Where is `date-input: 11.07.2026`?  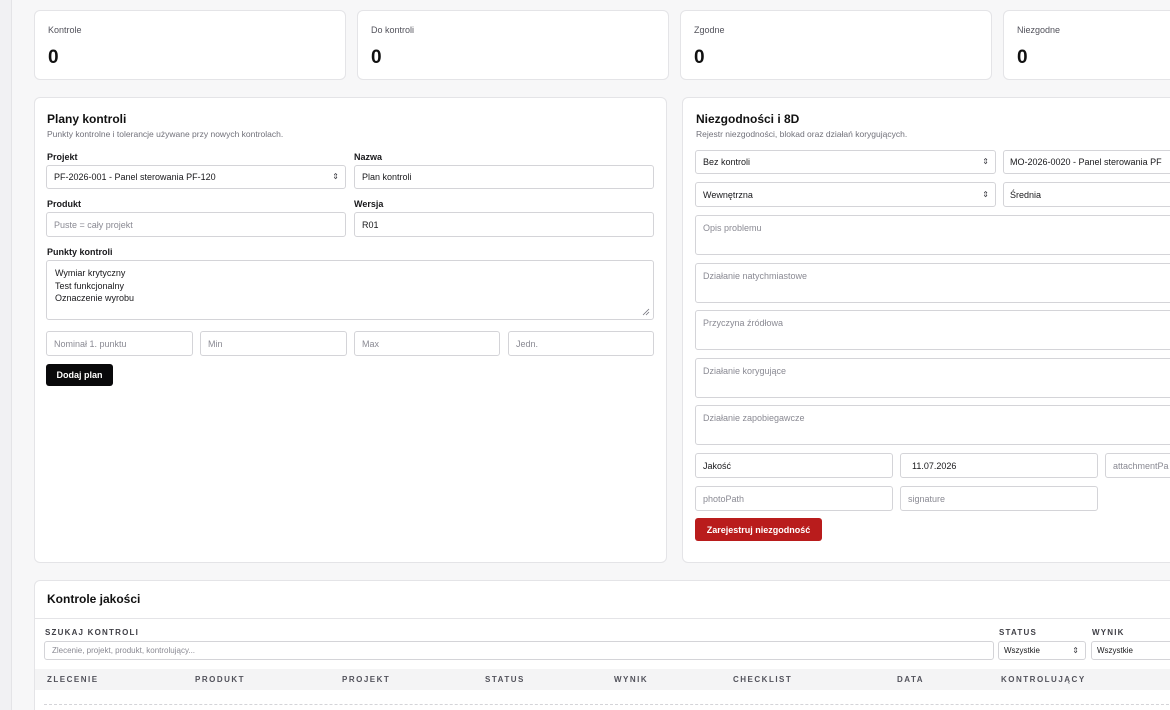 date-input: 11.07.2026 is located at coordinates (999, 465).